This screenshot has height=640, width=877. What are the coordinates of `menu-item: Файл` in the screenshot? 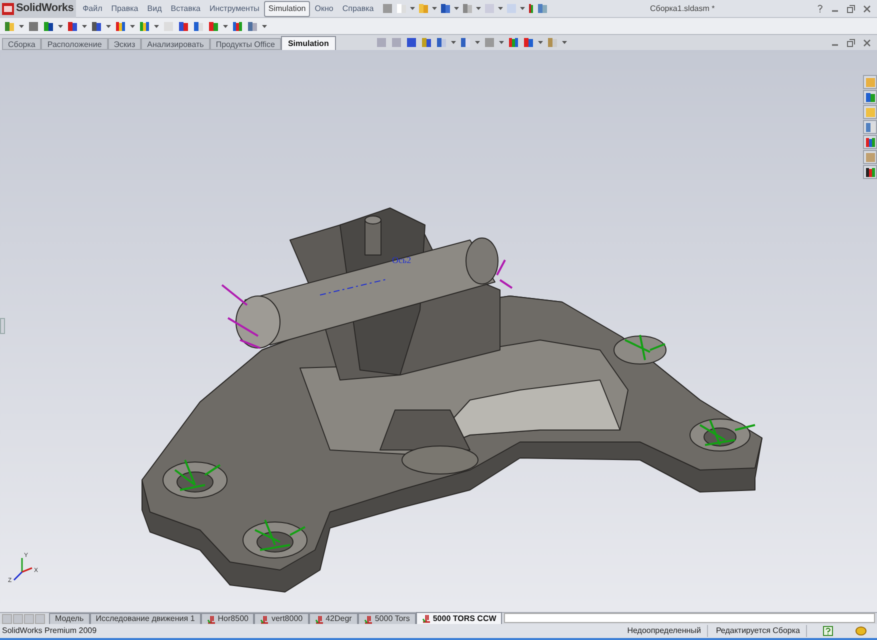 It's located at (92, 8).